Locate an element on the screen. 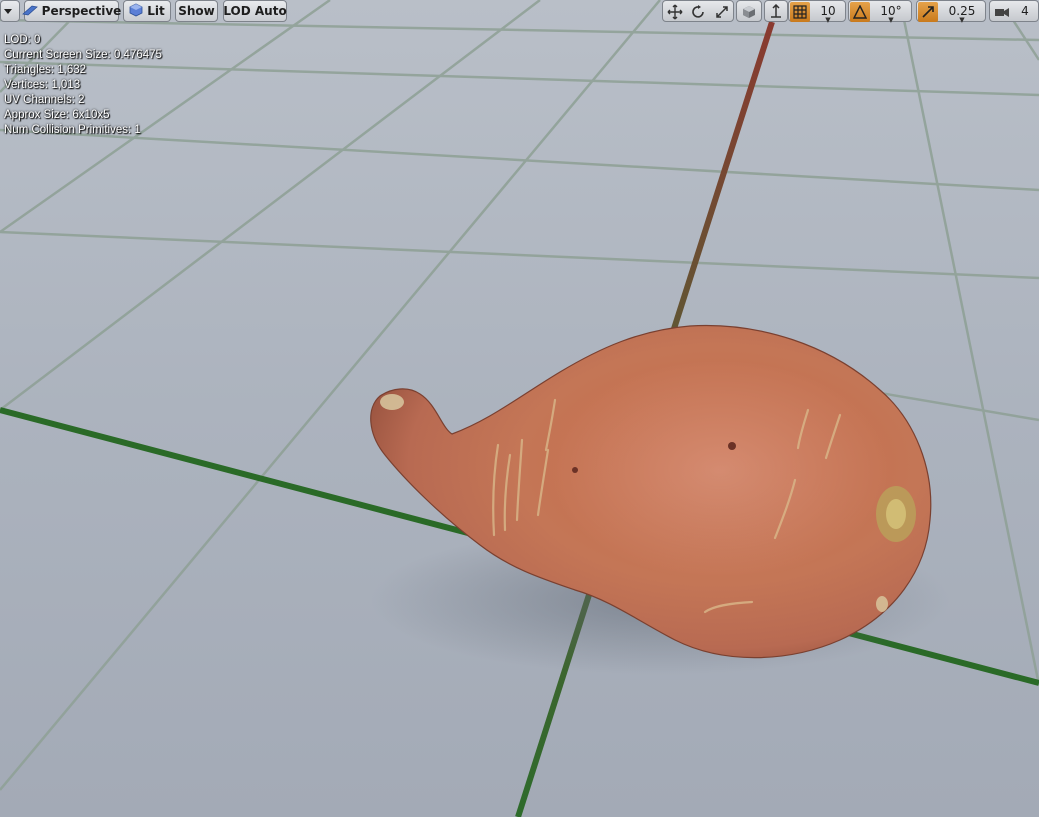 The height and width of the screenshot is (817, 1039). rotation-snap-group: 10° ▼ is located at coordinates (880, 12).